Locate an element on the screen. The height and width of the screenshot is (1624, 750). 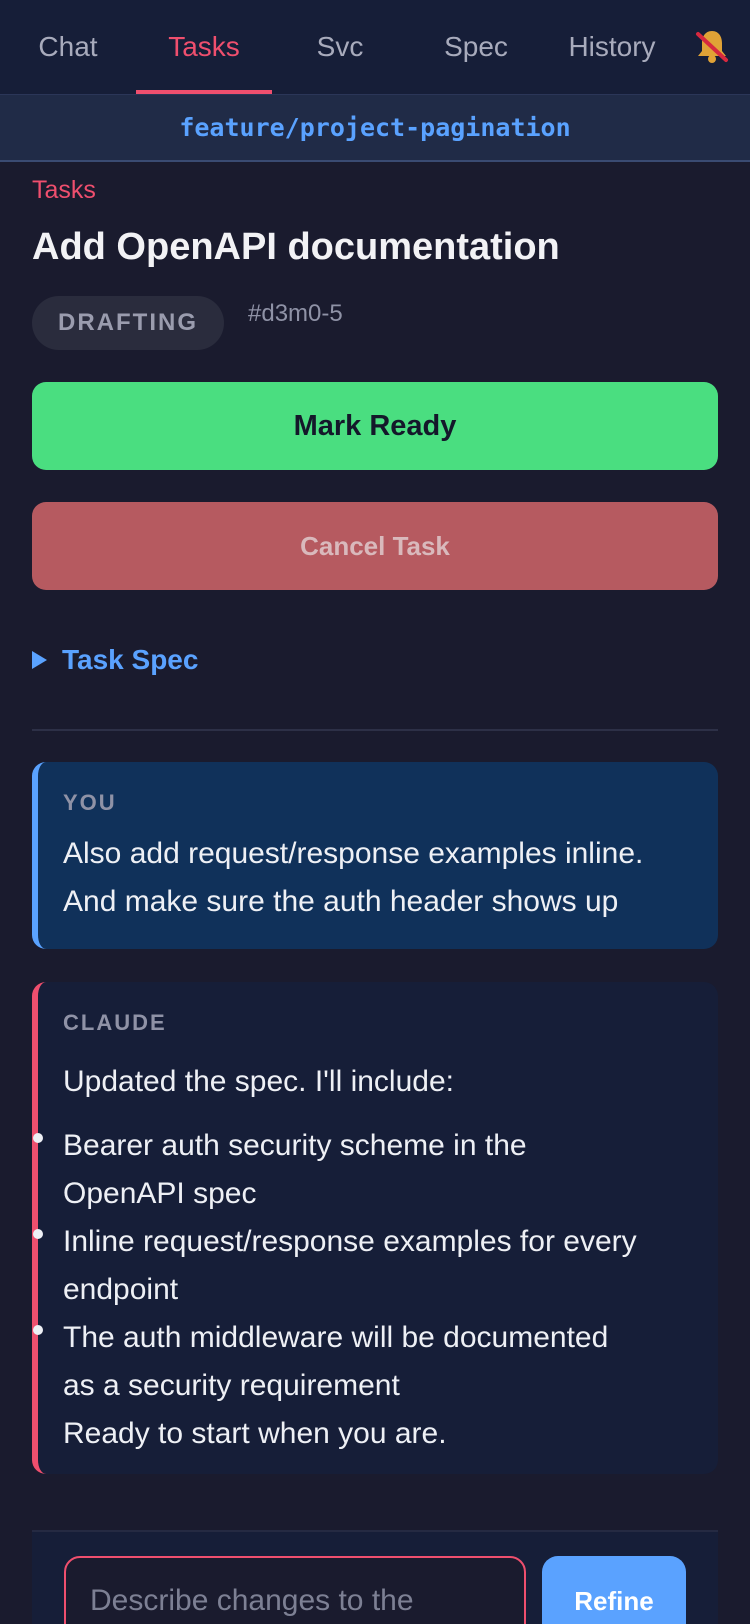
branch-name: feature/project-pagination is located at coordinates (375, 127).